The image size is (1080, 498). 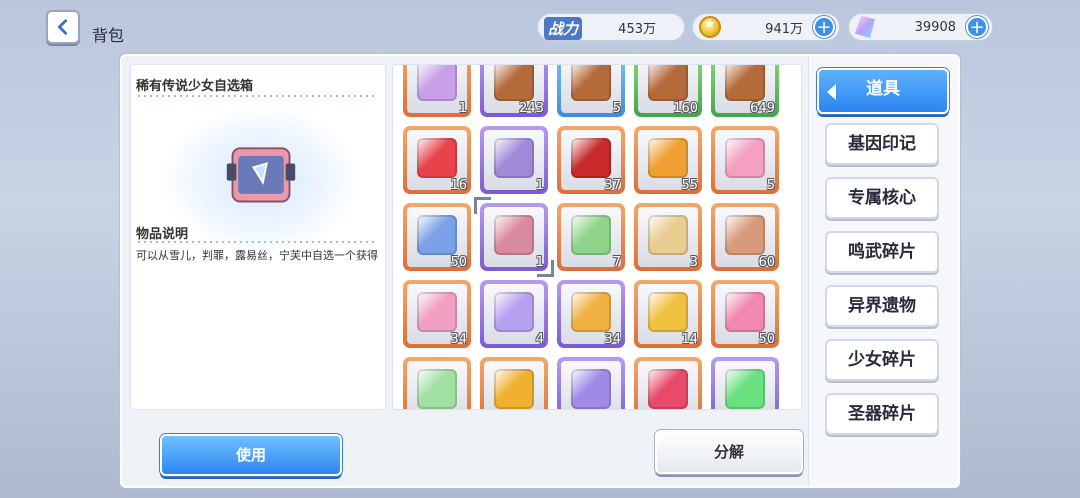 I want to click on page-title: 背包, so click(x=108, y=35).